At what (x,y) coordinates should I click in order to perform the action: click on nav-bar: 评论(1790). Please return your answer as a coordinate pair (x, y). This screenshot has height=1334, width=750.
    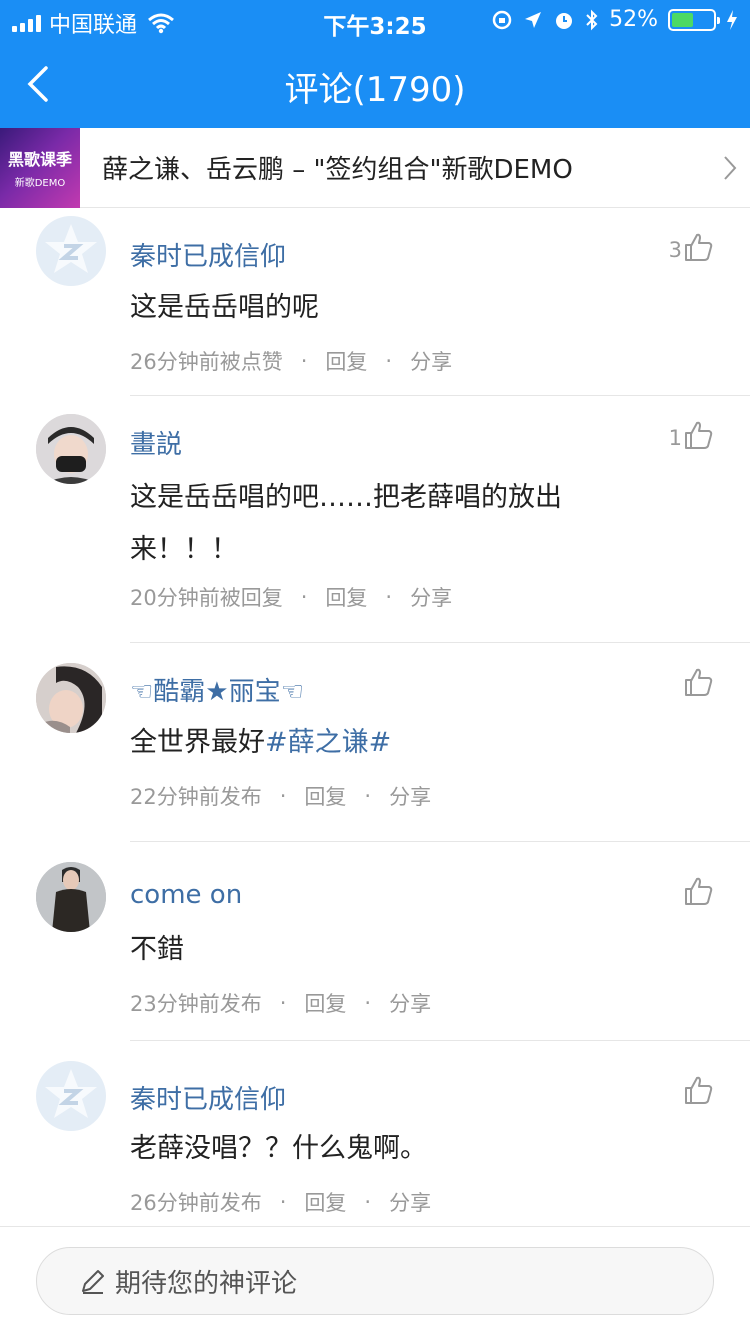
    Looking at the image, I should click on (375, 84).